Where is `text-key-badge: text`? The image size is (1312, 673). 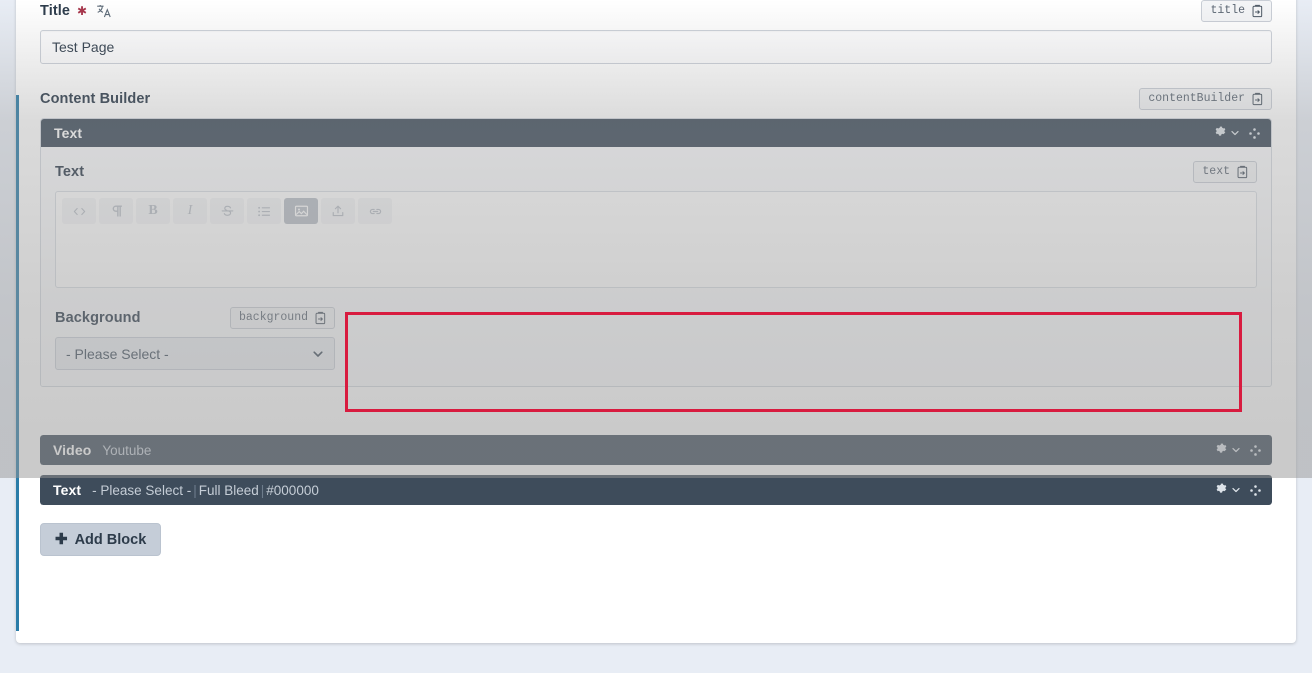 text-key-badge: text is located at coordinates (1225, 172).